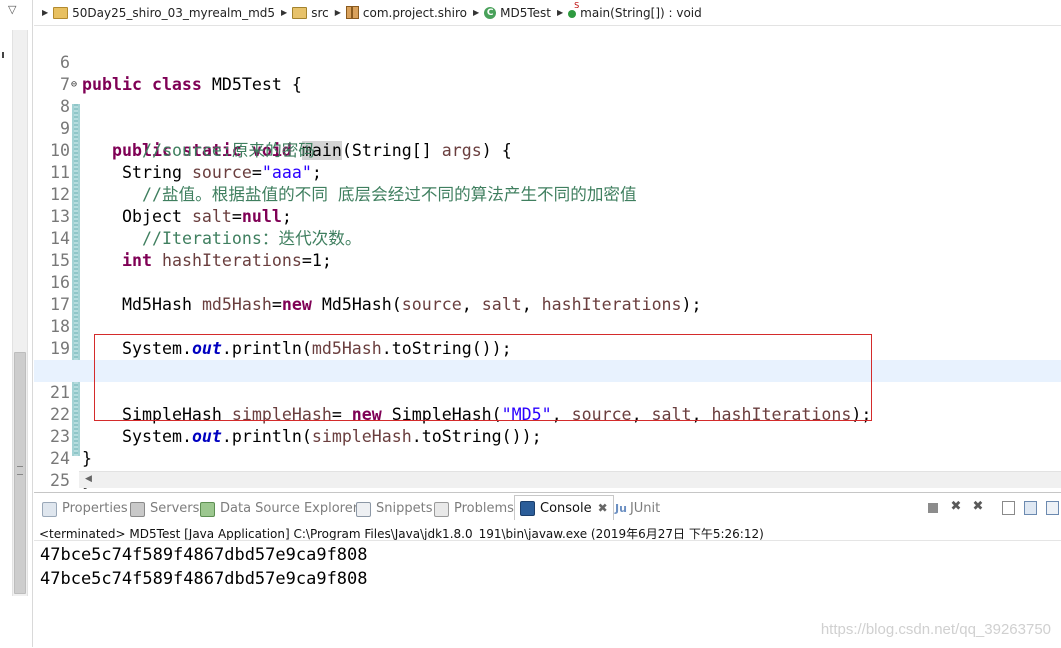  What do you see at coordinates (645, 508) in the screenshot?
I see `tab-label: JUnit` at bounding box center [645, 508].